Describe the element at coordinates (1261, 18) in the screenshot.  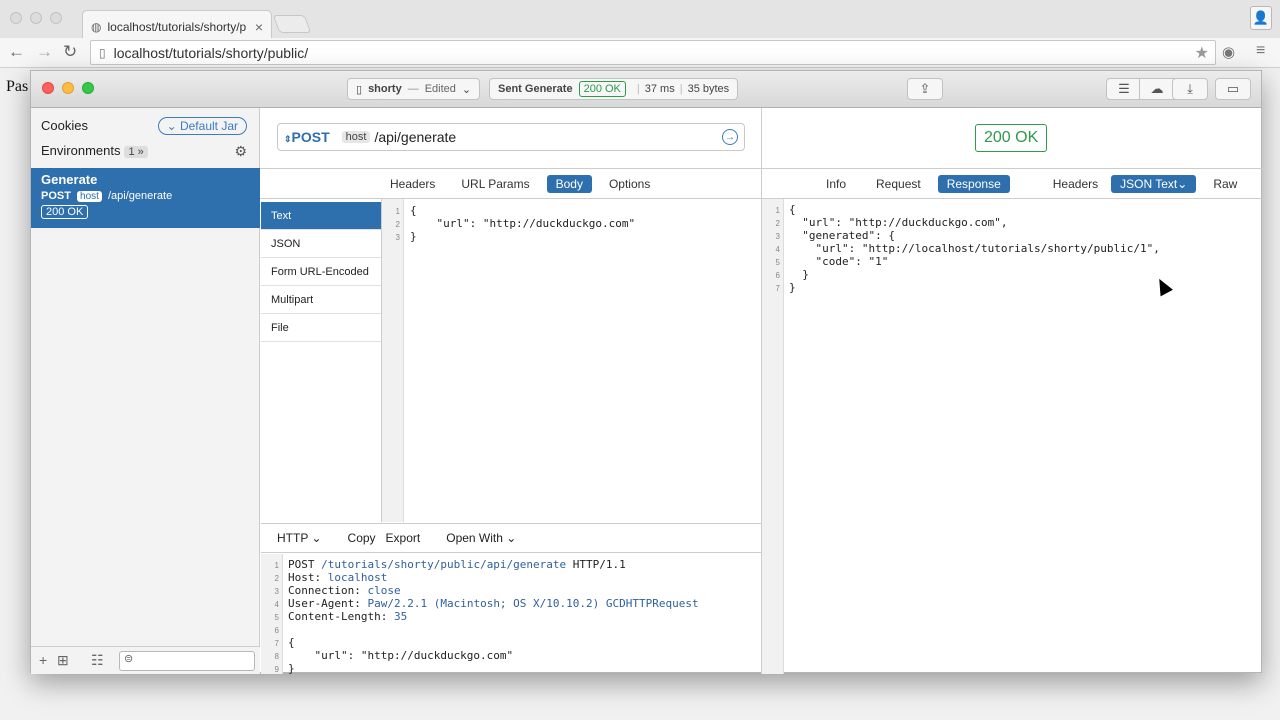
I see `profile-icon: 👤` at that location.